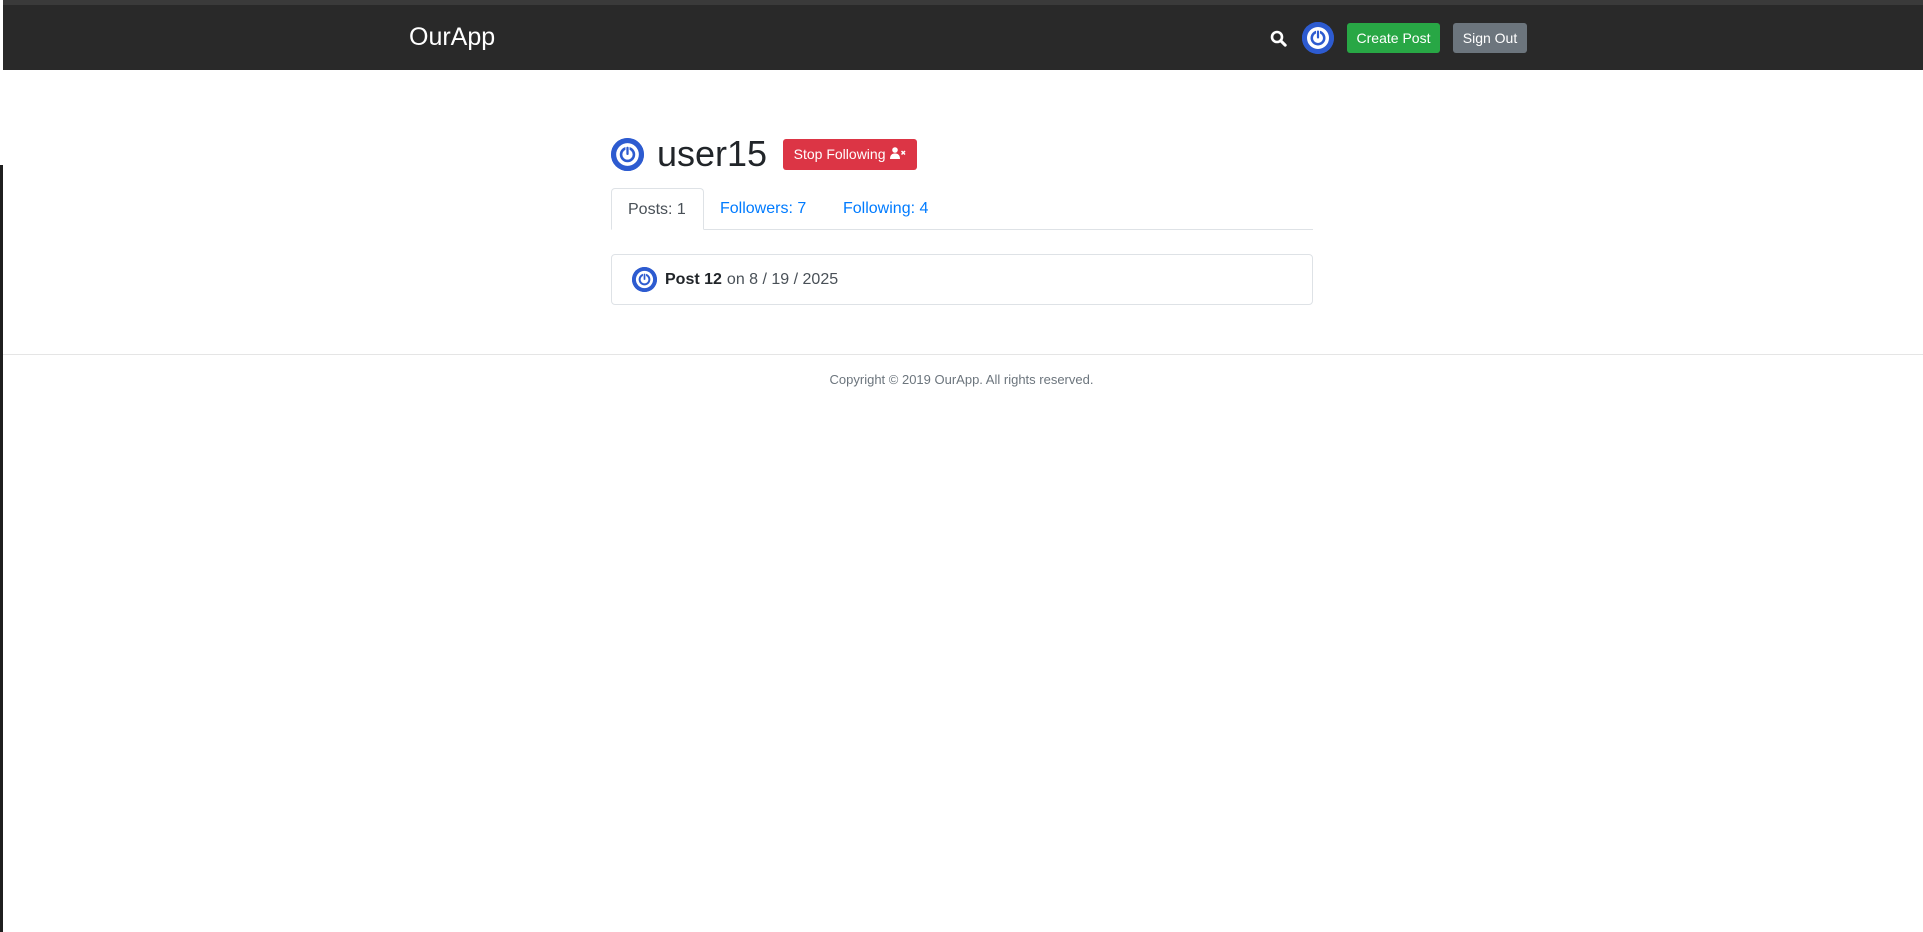  I want to click on search-icon, so click(1278, 38).